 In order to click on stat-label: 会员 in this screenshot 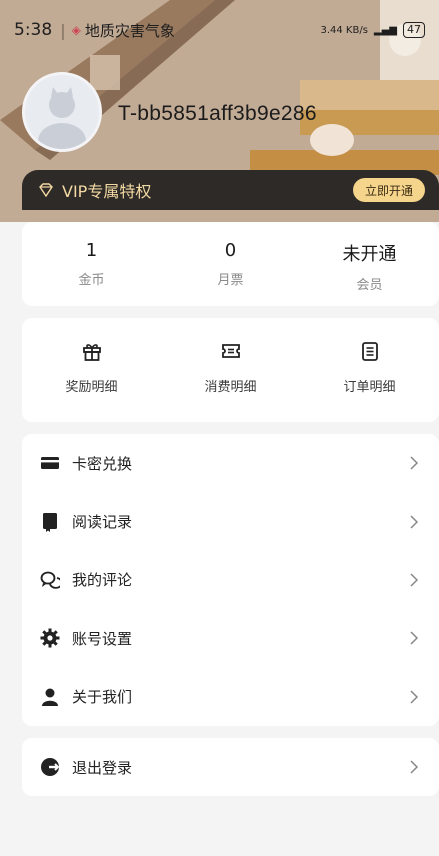, I will do `click(369, 285)`.